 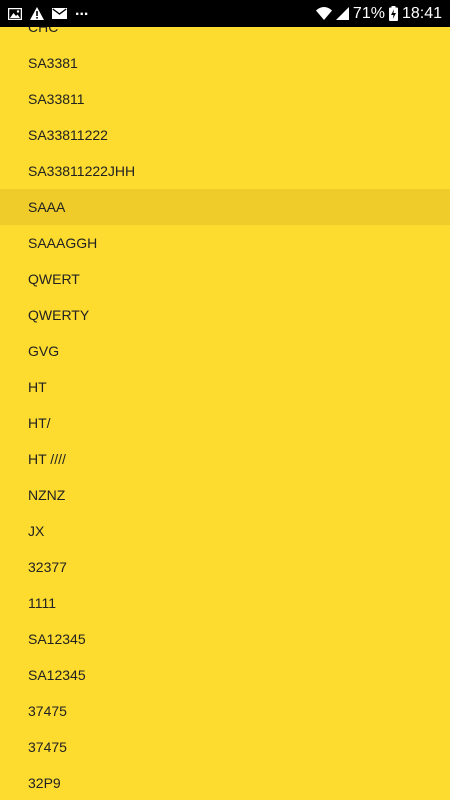 What do you see at coordinates (225, 351) in the screenshot?
I see `list-item: GVG` at bounding box center [225, 351].